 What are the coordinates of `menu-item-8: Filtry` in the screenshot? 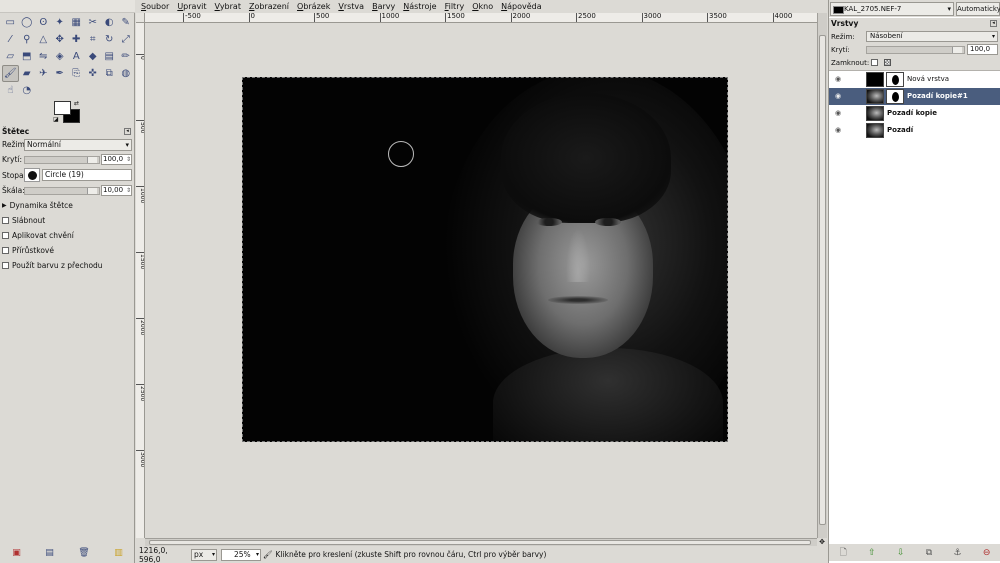 It's located at (454, 6).